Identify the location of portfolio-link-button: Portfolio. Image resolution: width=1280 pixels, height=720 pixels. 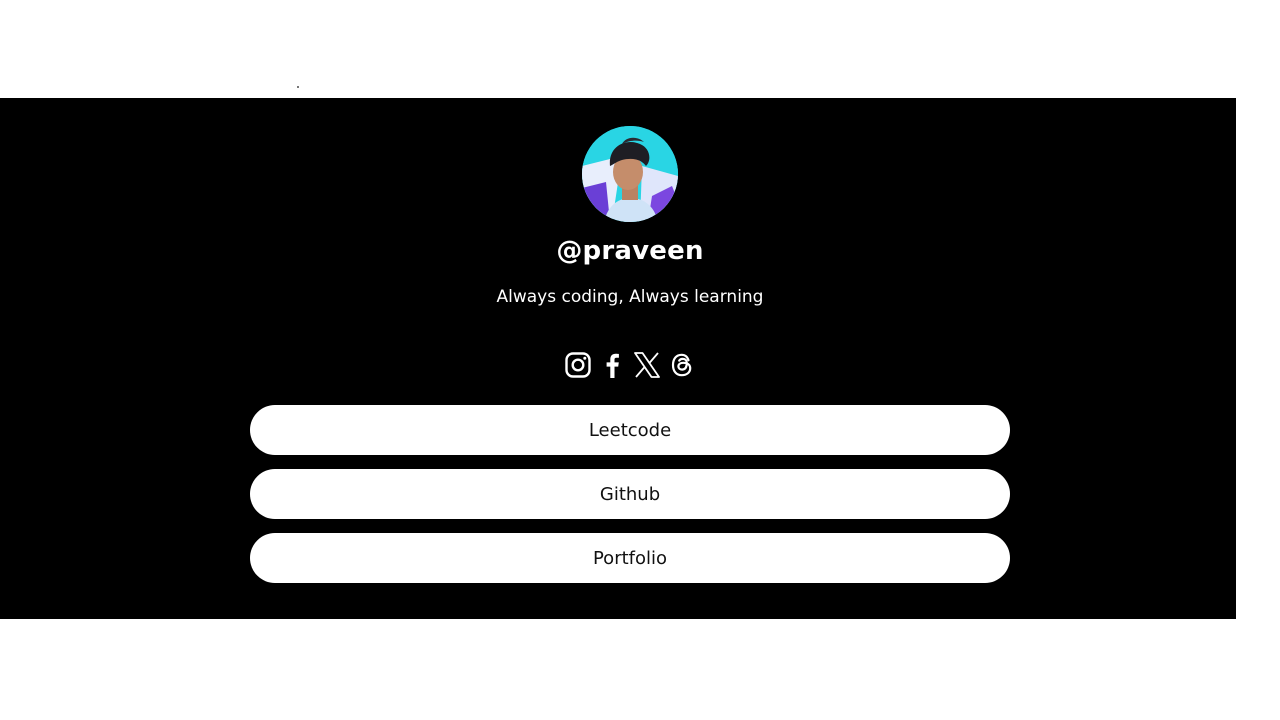
(630, 558).